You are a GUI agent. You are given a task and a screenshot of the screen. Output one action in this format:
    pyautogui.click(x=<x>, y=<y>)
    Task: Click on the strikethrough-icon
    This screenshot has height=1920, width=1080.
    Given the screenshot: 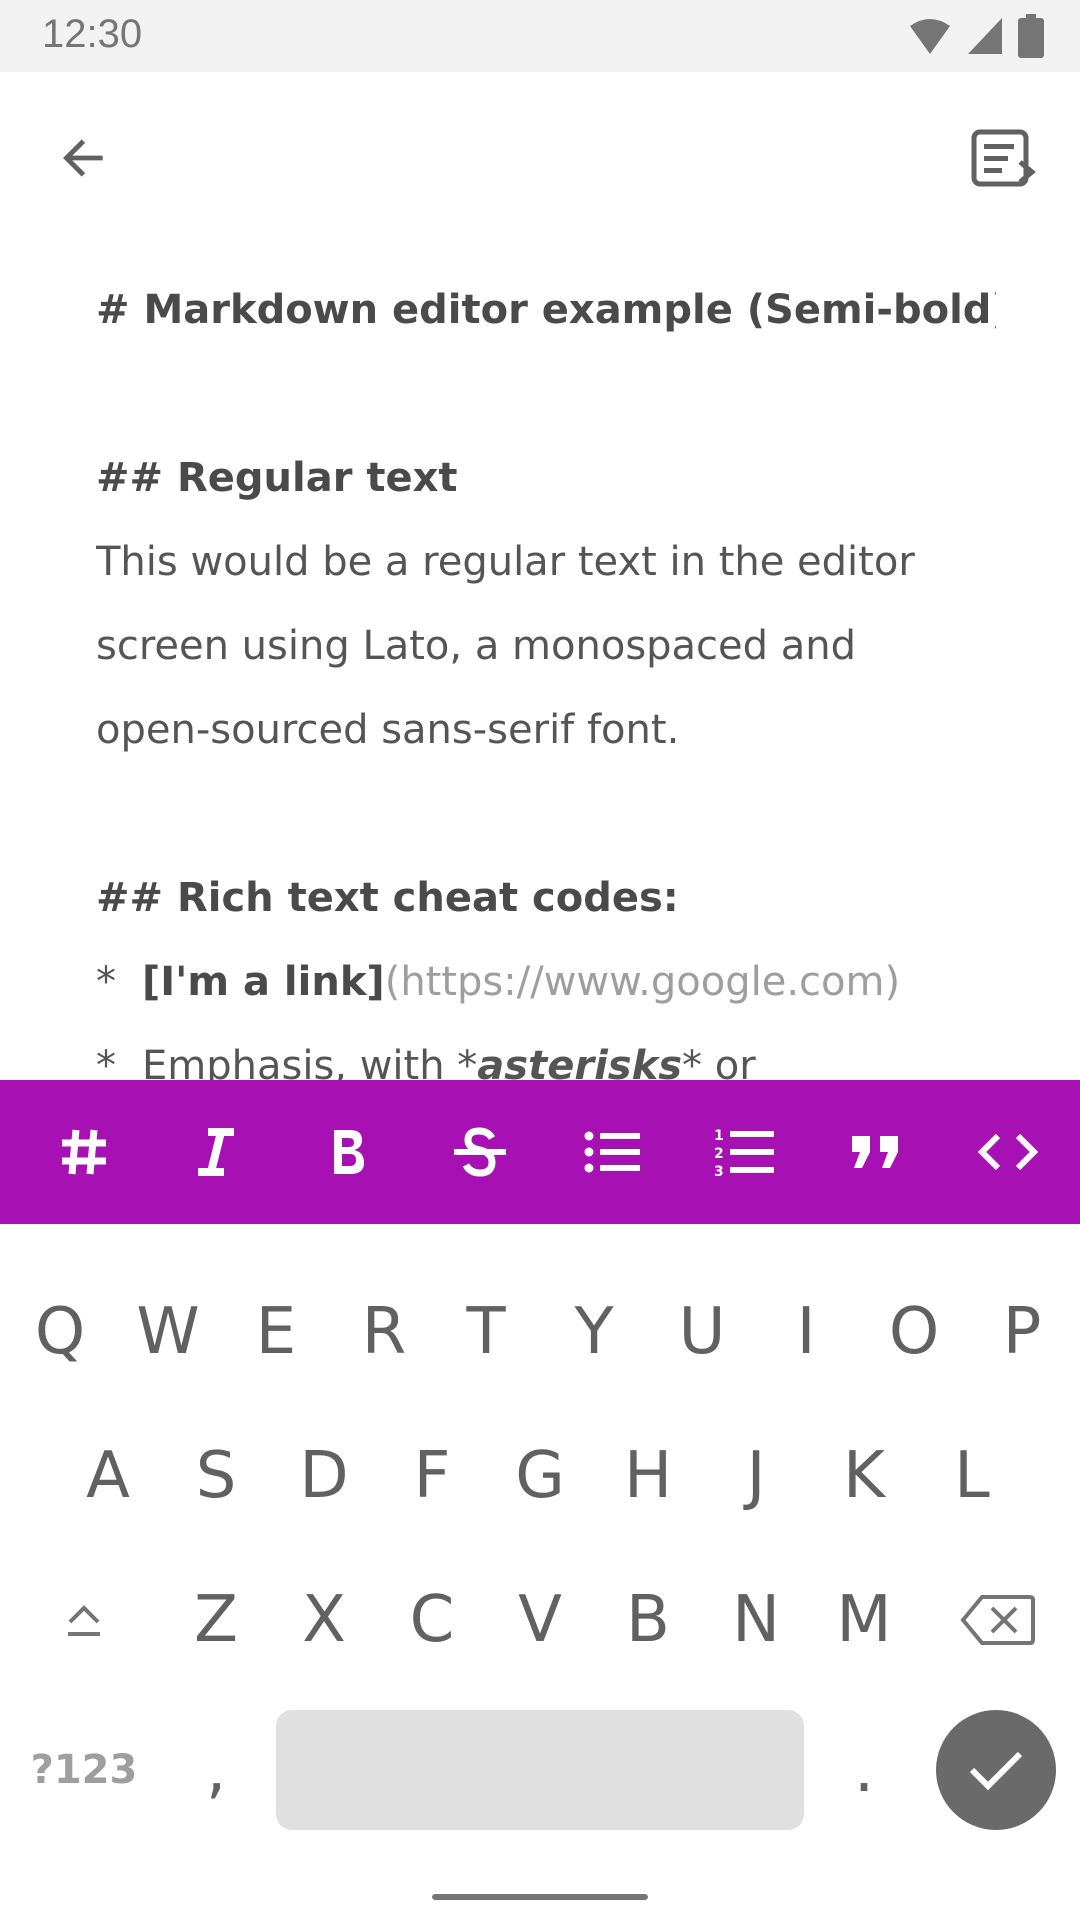 What is the action you would take?
    pyautogui.click(x=480, y=1152)
    